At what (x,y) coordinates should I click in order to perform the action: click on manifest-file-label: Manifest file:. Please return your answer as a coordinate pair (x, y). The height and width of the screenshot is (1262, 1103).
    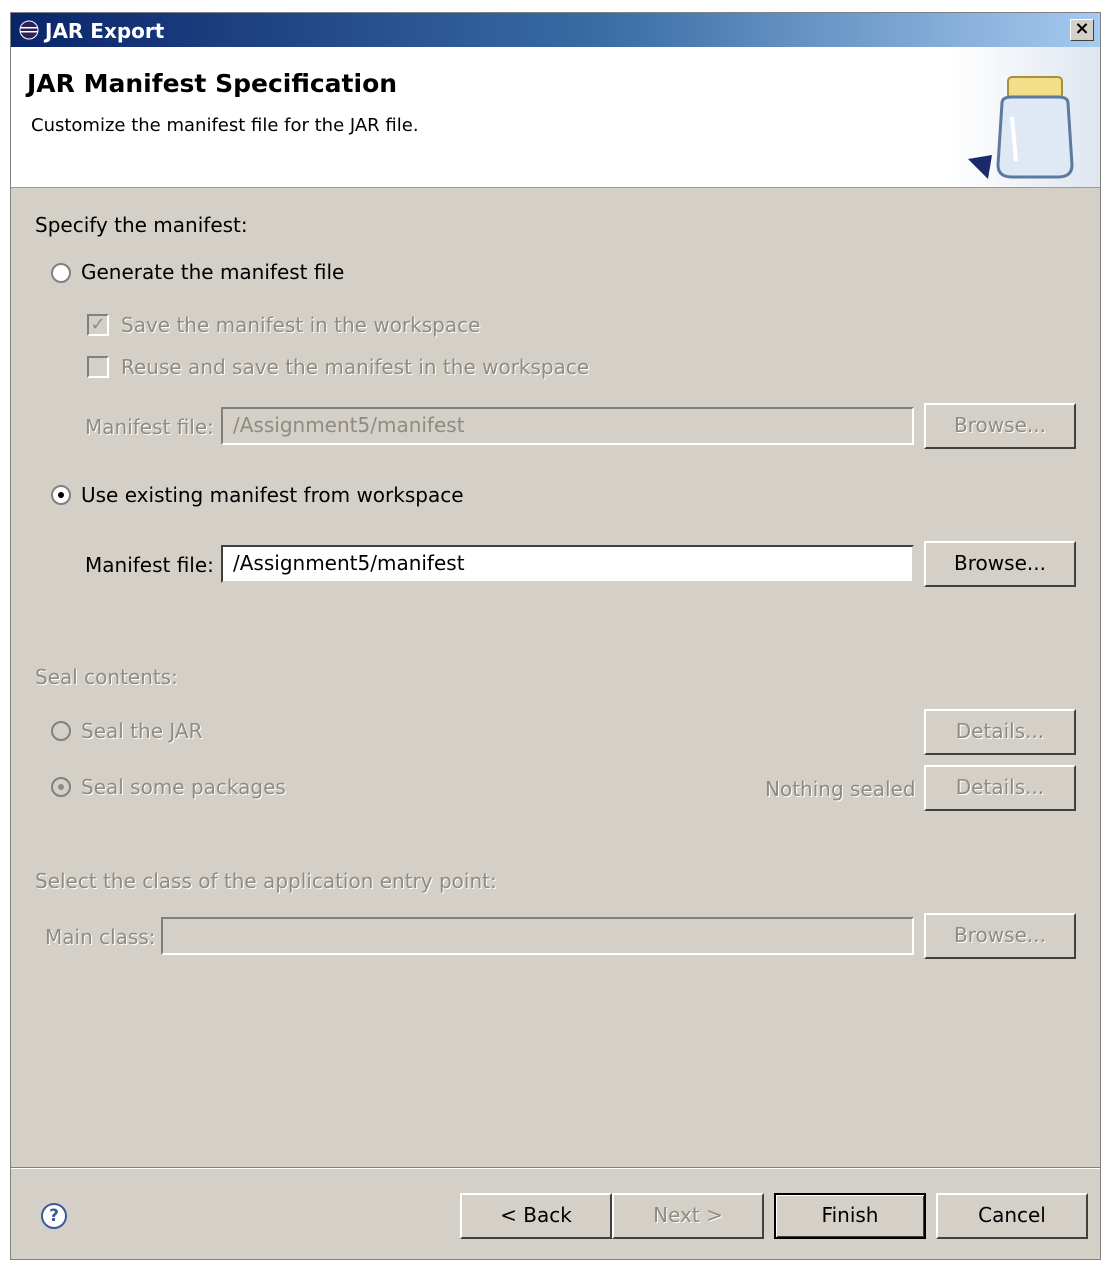
    Looking at the image, I should click on (149, 565).